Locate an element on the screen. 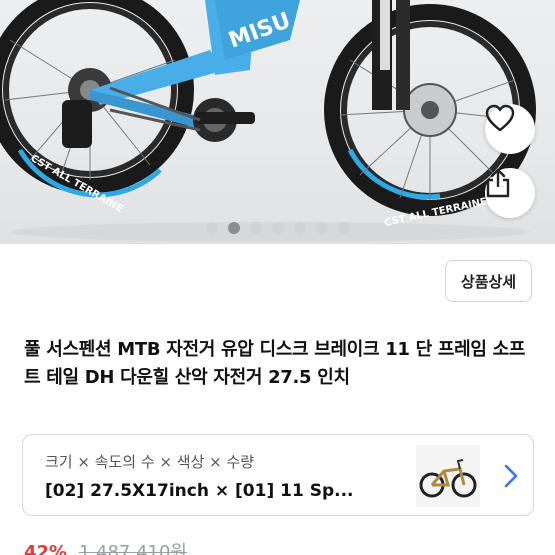 The image size is (555, 555). heart-icon is located at coordinates (500, 118).